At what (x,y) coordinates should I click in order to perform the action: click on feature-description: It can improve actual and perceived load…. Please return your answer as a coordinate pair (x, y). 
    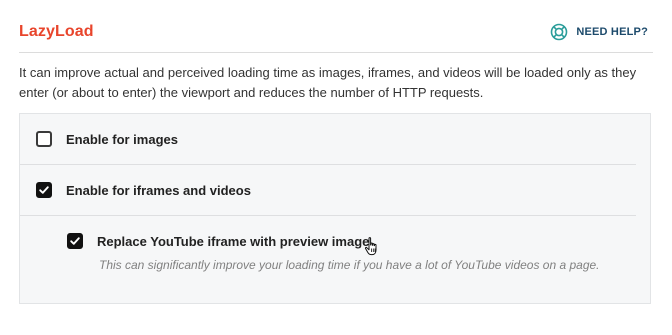
    Looking at the image, I should click on (328, 82).